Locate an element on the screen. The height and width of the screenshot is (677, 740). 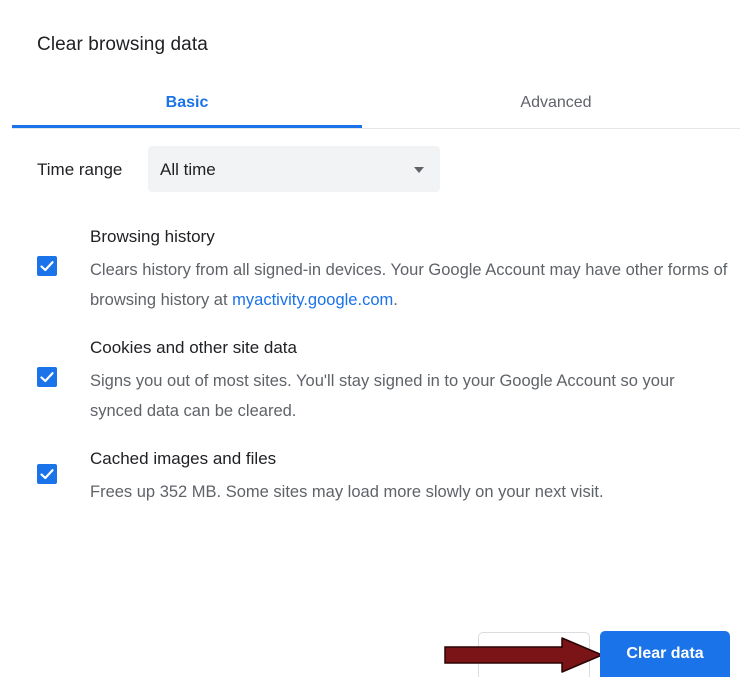
cached-images-checkbox is located at coordinates (47, 474).